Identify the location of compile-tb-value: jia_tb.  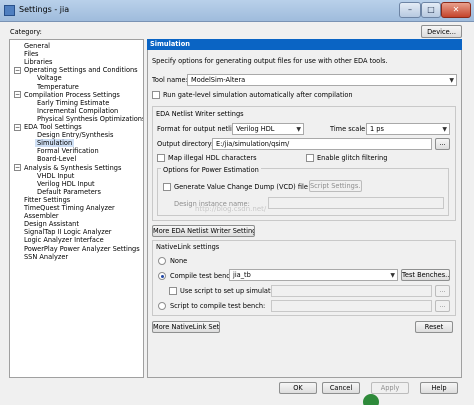
(242, 275).